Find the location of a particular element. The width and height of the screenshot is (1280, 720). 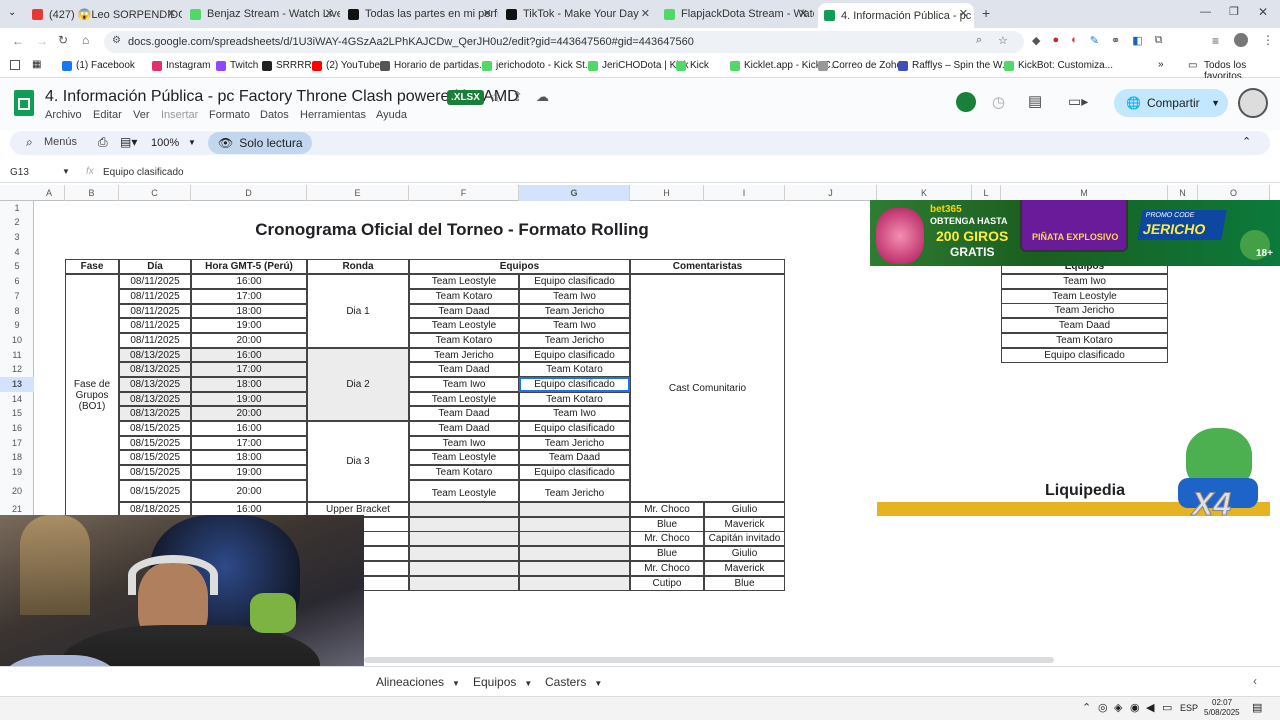

sheet-tab-casters: Casters ▼ is located at coordinates (573, 682).